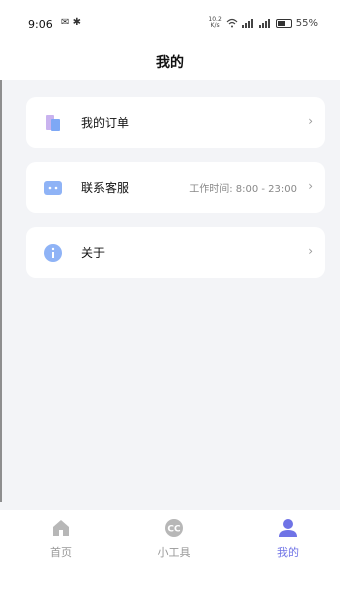  I want to click on tab-label: 小工具, so click(174, 552).